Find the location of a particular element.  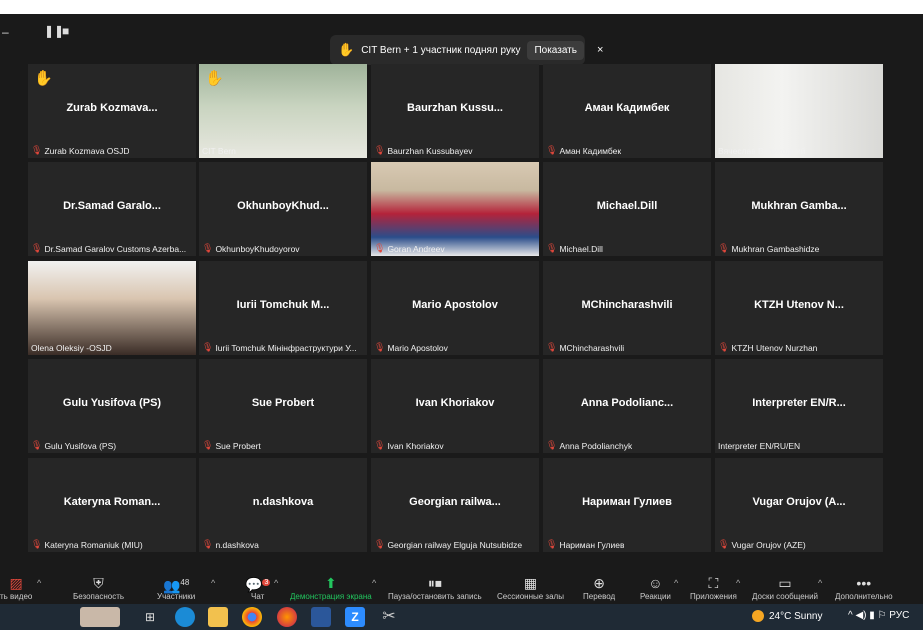

participant-name-label: 🎙 Mario Apostolov is located at coordinates (411, 347).